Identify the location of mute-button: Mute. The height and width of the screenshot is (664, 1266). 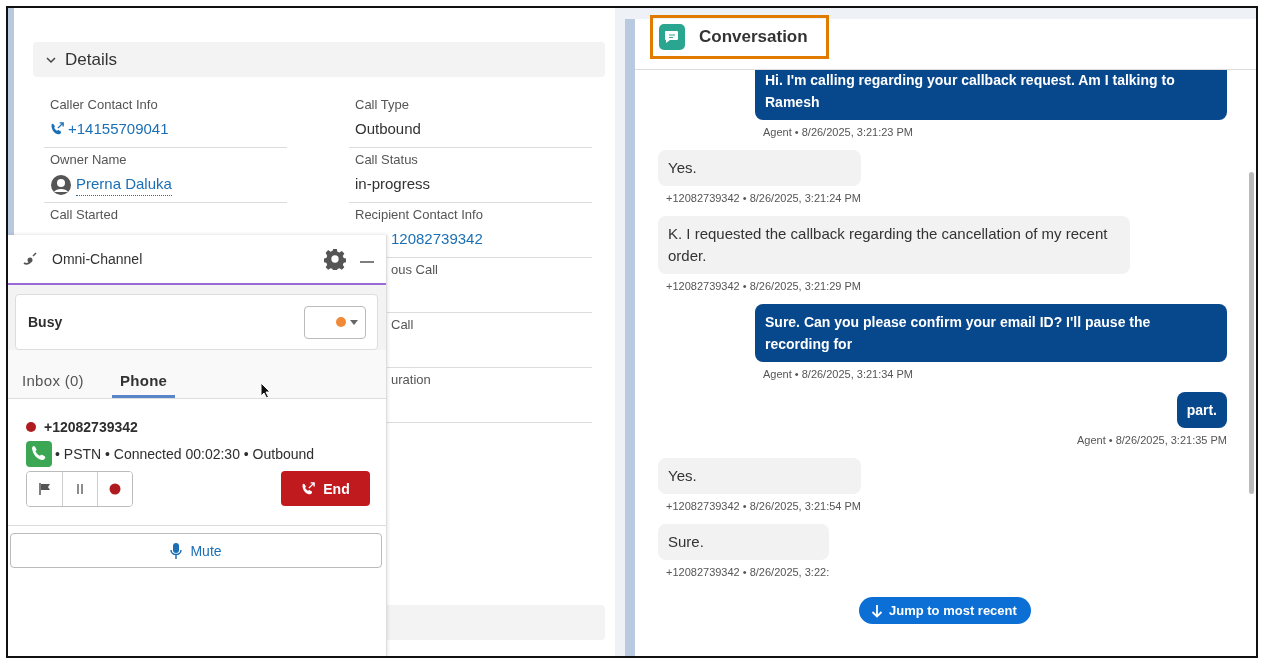
(196, 550).